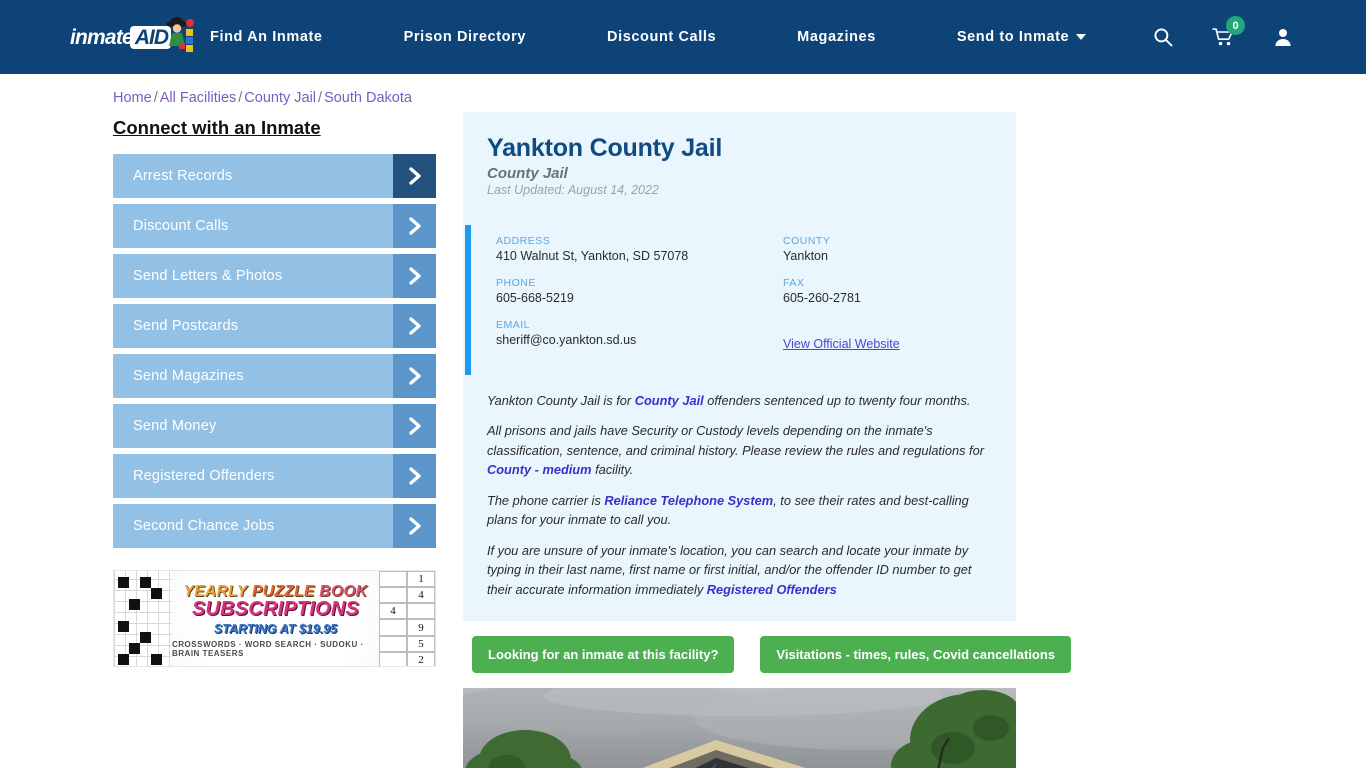 Image resolution: width=1366 pixels, height=768 pixels. What do you see at coordinates (204, 476) in the screenshot?
I see `sidebar-item-label: Registered Offenders` at bounding box center [204, 476].